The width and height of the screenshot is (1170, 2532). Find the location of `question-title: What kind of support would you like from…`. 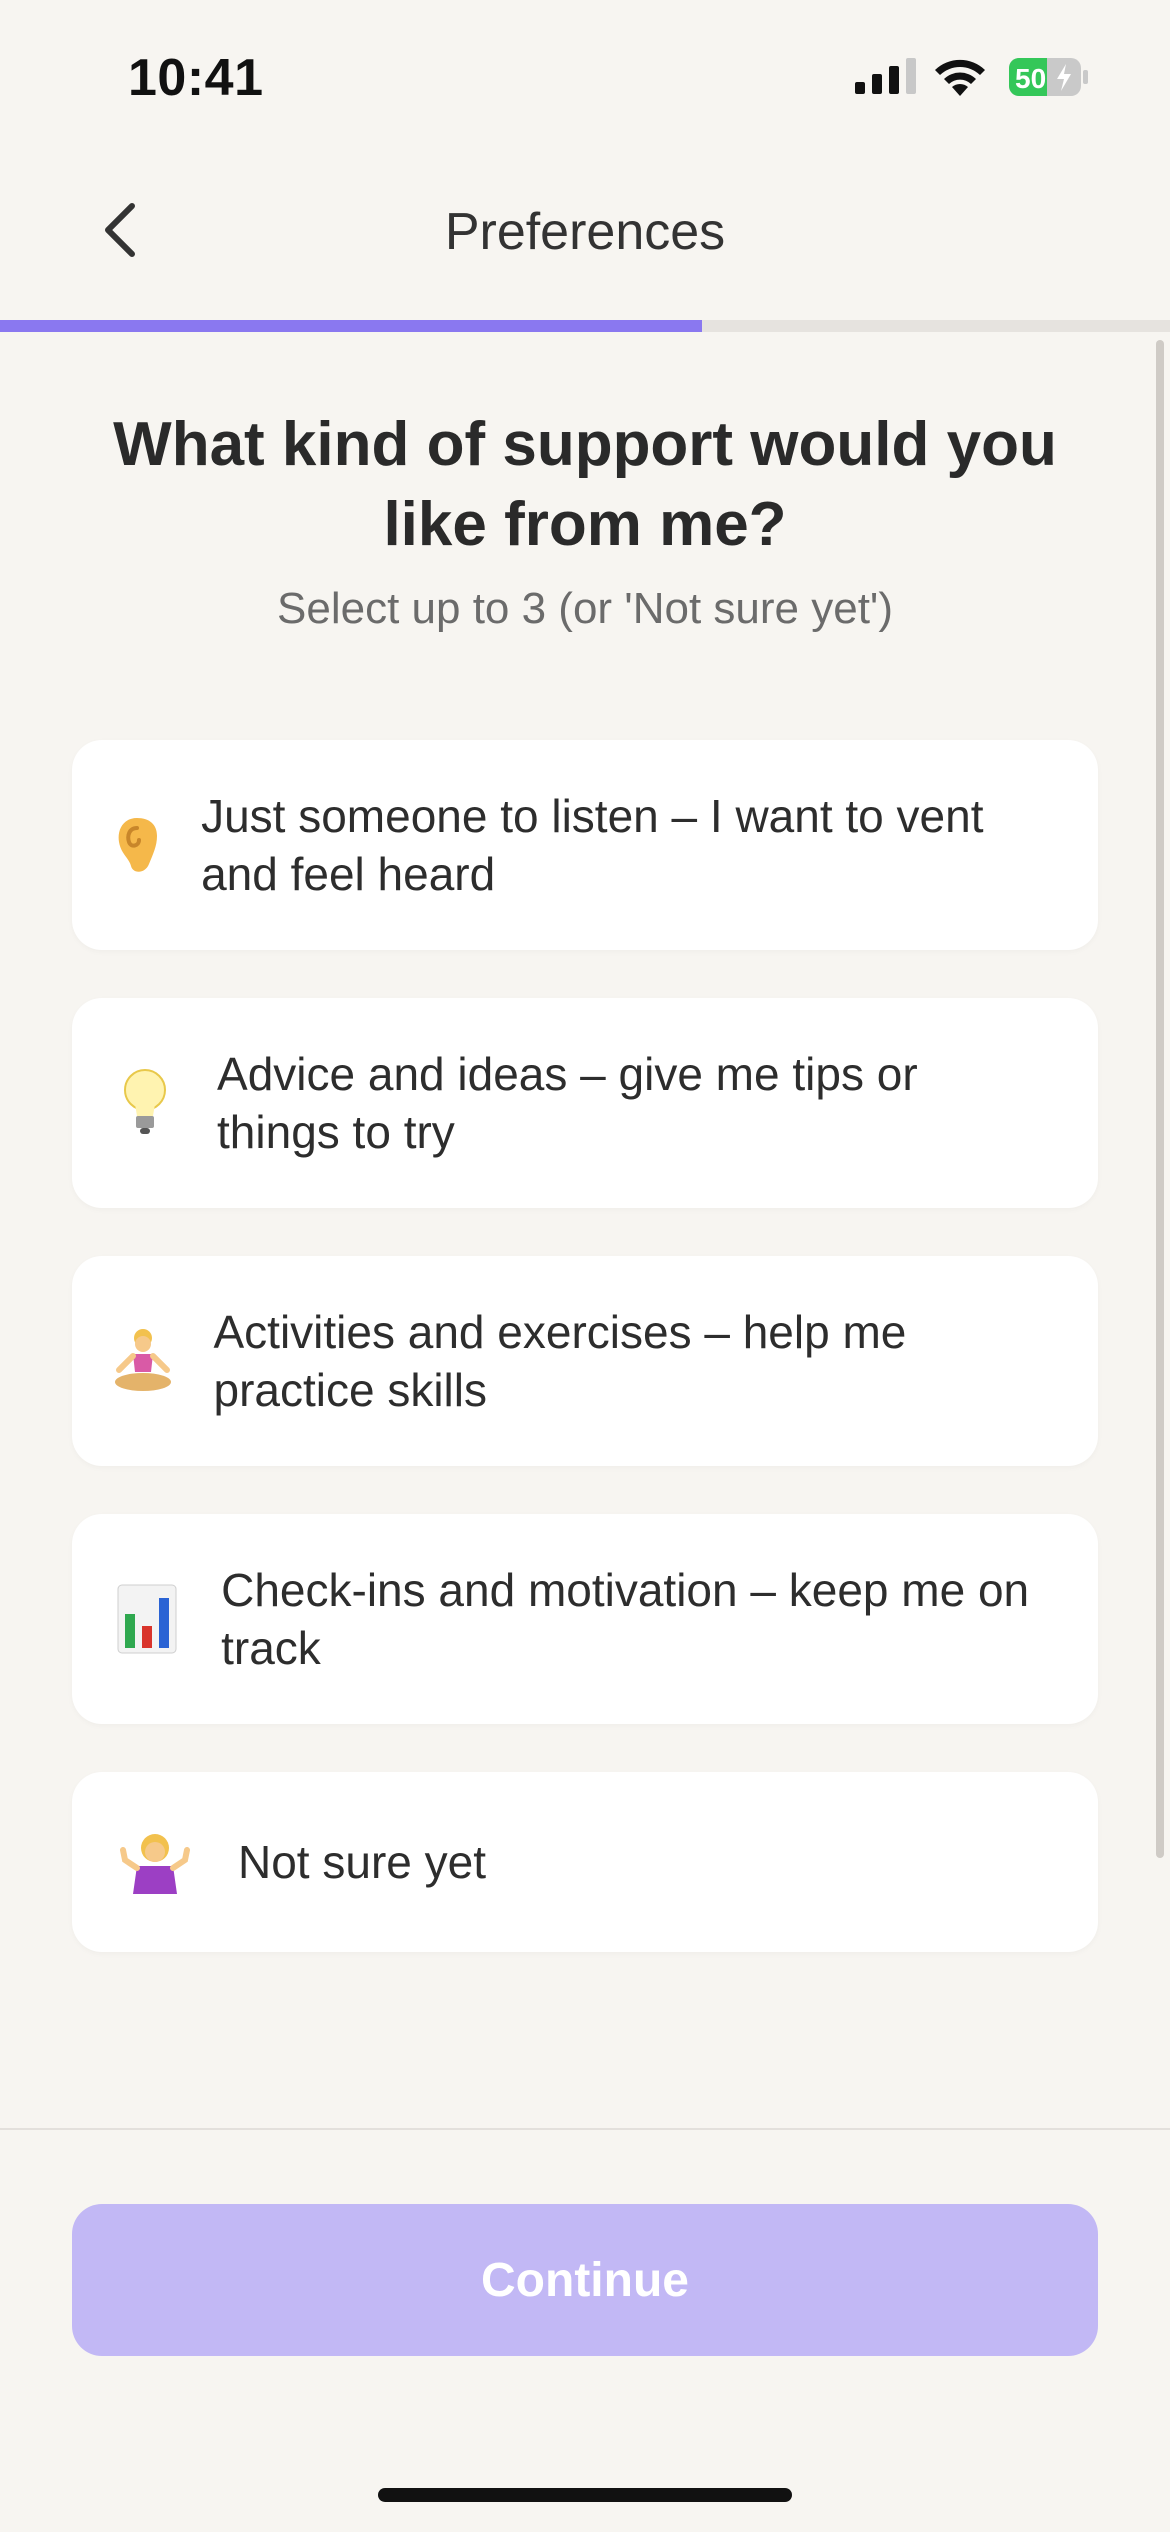

question-title: What kind of support would you like from… is located at coordinates (585, 484).